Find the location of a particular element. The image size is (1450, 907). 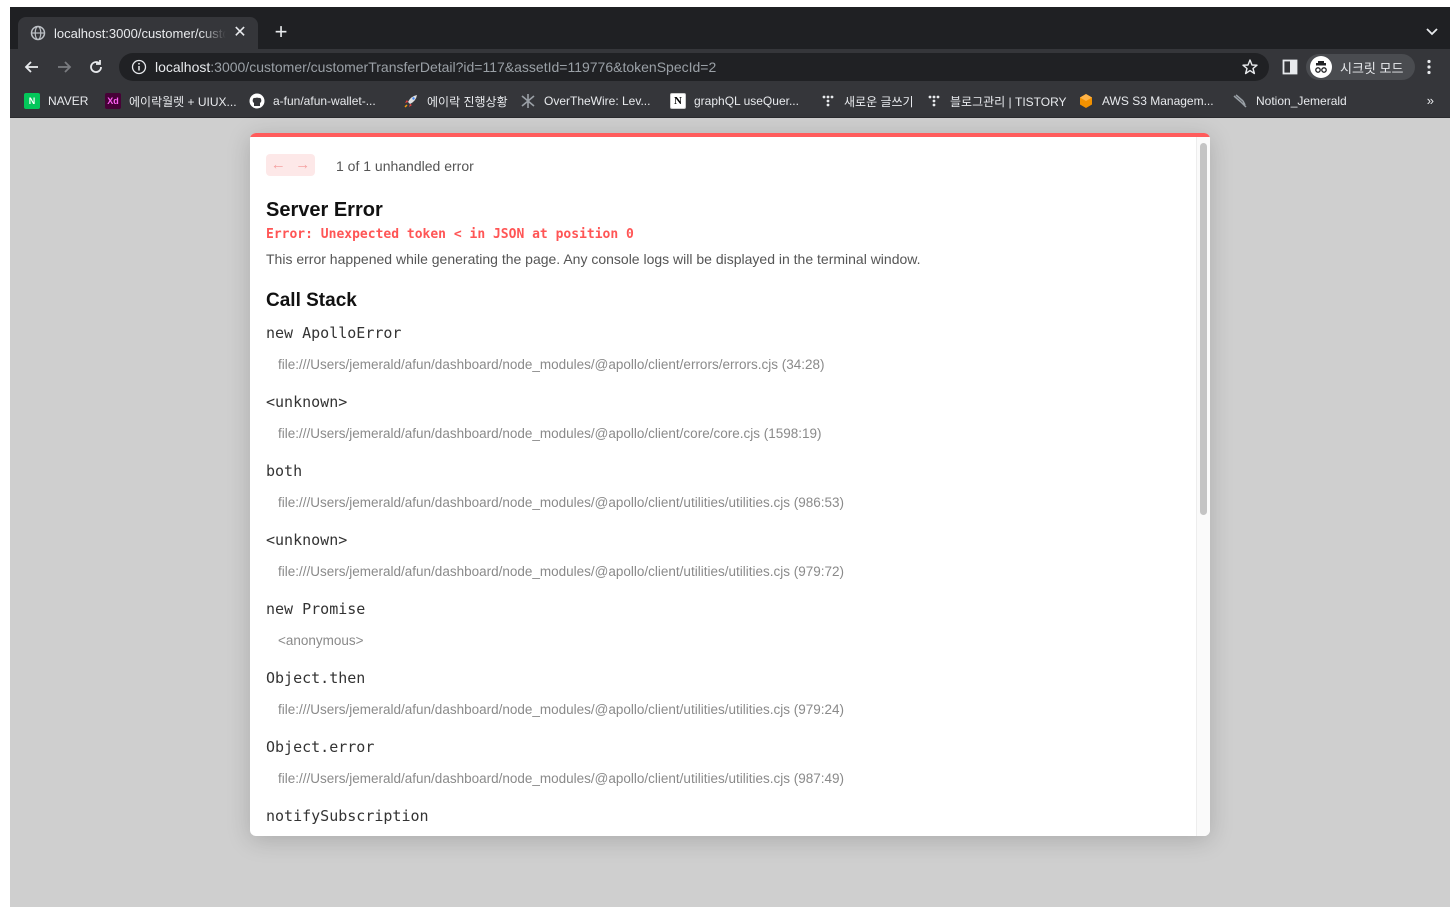

bookmark-item: Notion_Jemerald is located at coordinates (1289, 101).